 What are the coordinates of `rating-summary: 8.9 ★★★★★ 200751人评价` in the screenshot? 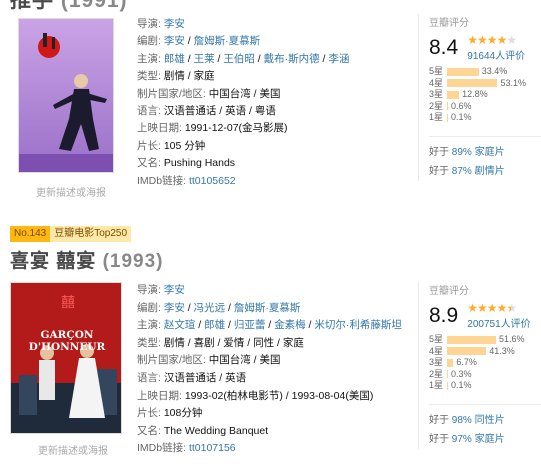 It's located at (485, 315).